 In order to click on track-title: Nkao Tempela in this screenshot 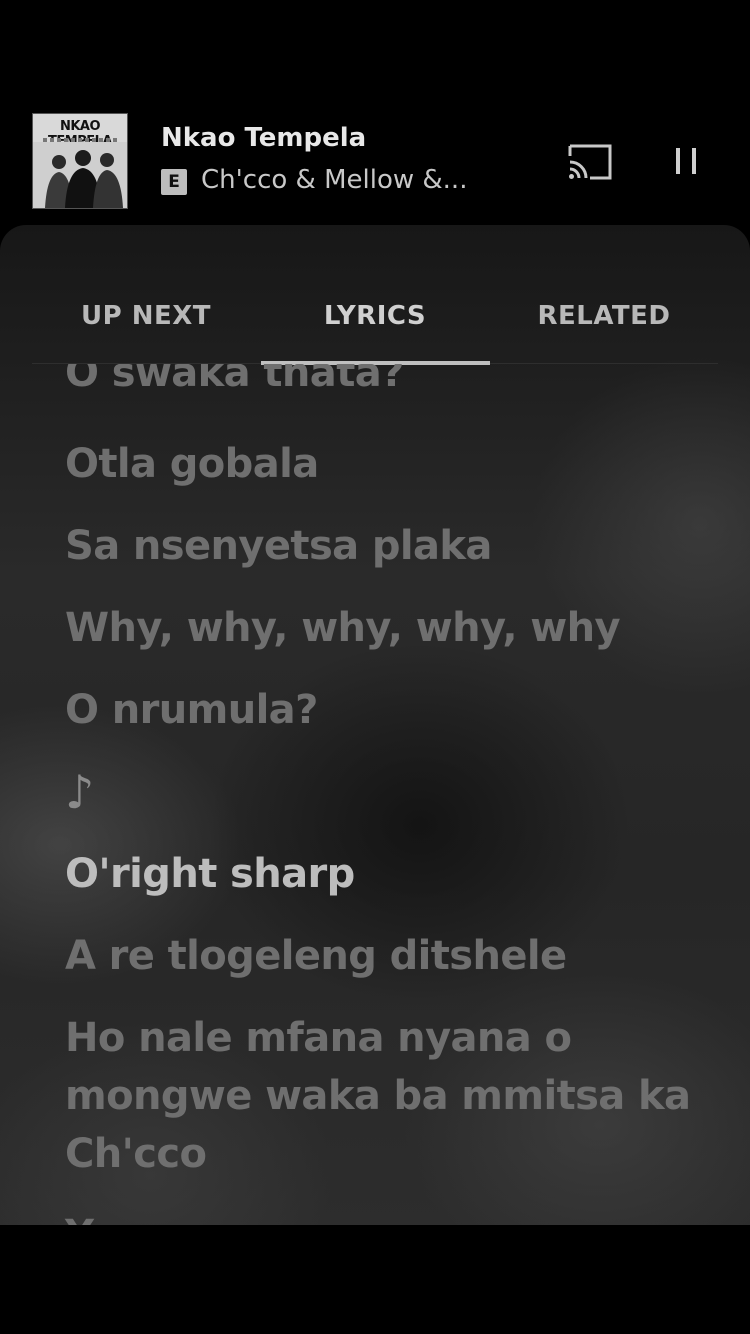, I will do `click(263, 138)`.